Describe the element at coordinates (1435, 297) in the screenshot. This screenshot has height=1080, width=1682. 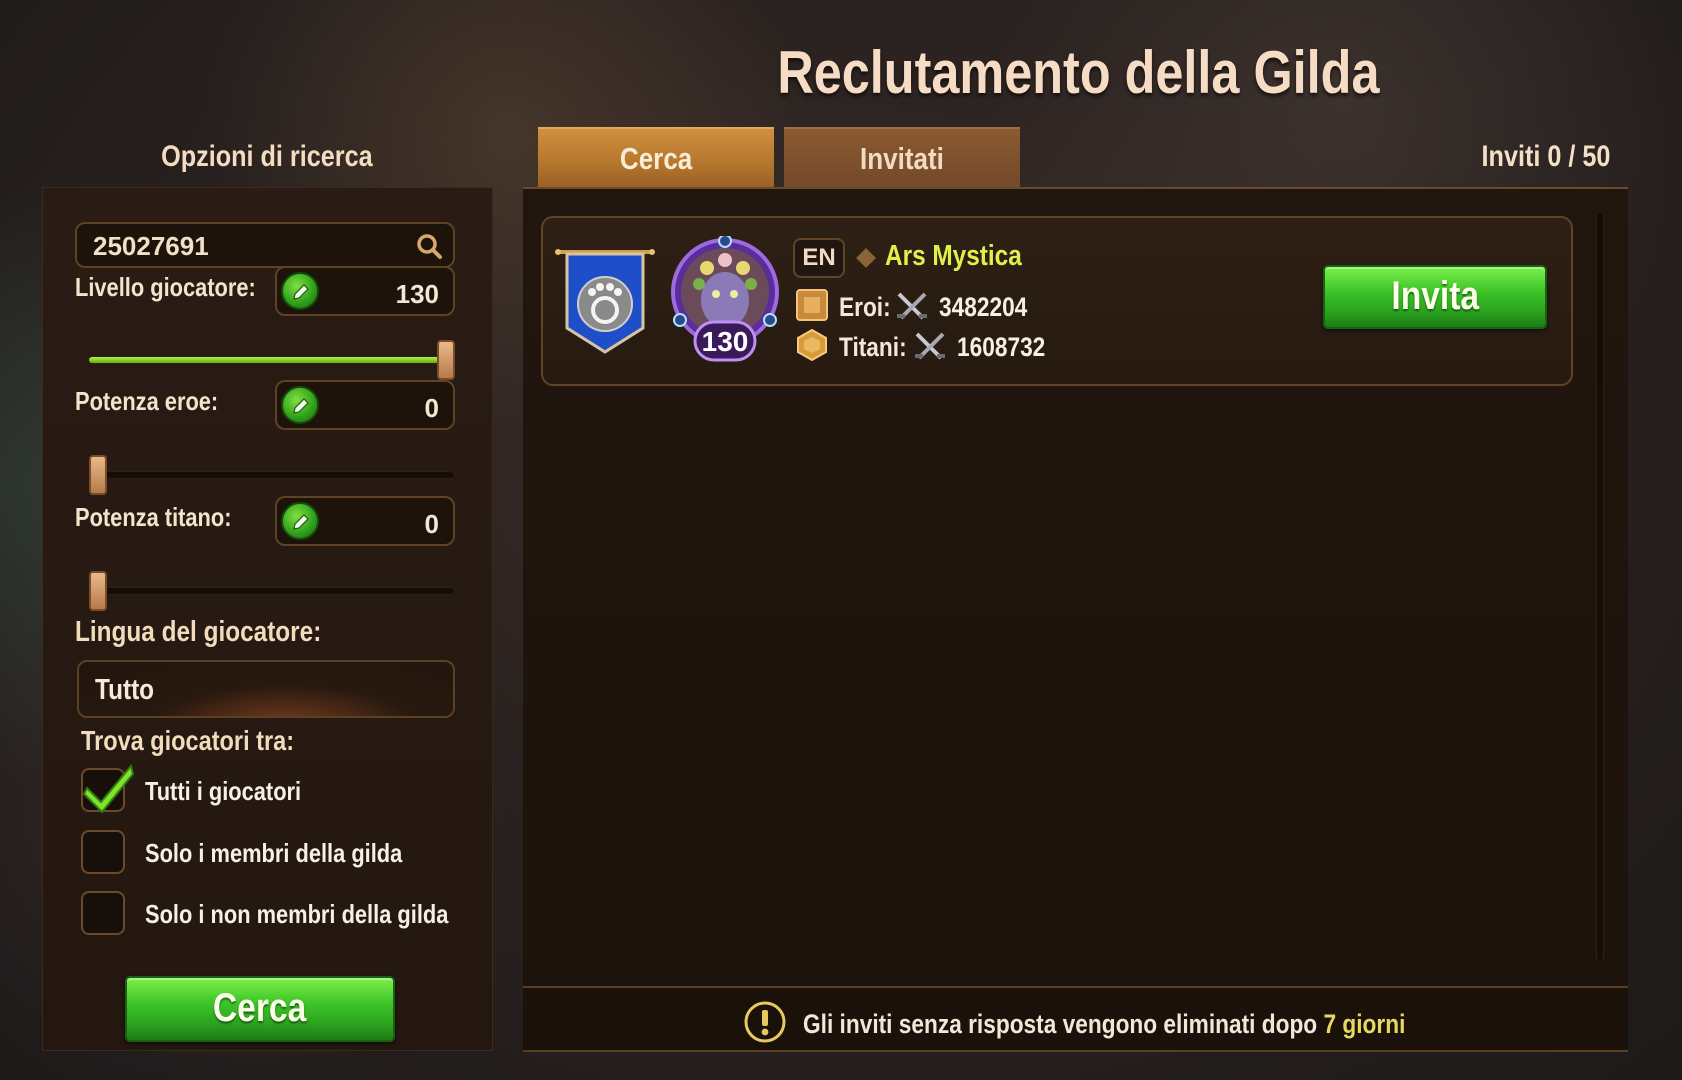
I see `invite-button: Invita` at that location.